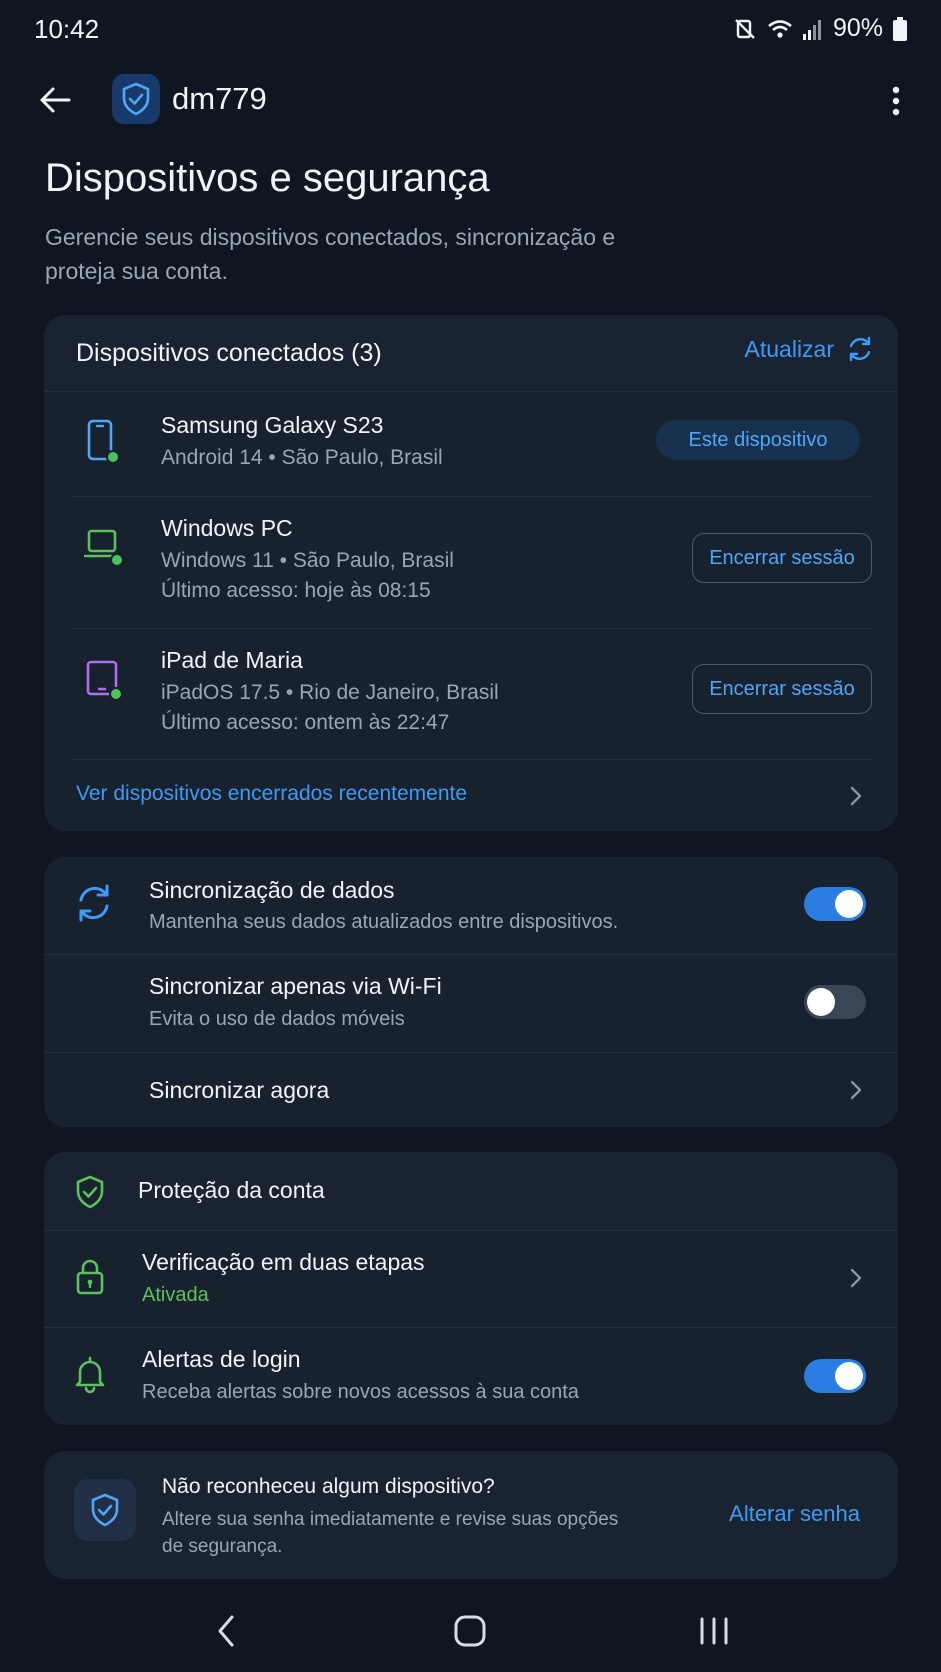 This screenshot has width=941, height=1672. Describe the element at coordinates (789, 348) in the screenshot. I see `refresh-label: Atualizar` at that location.